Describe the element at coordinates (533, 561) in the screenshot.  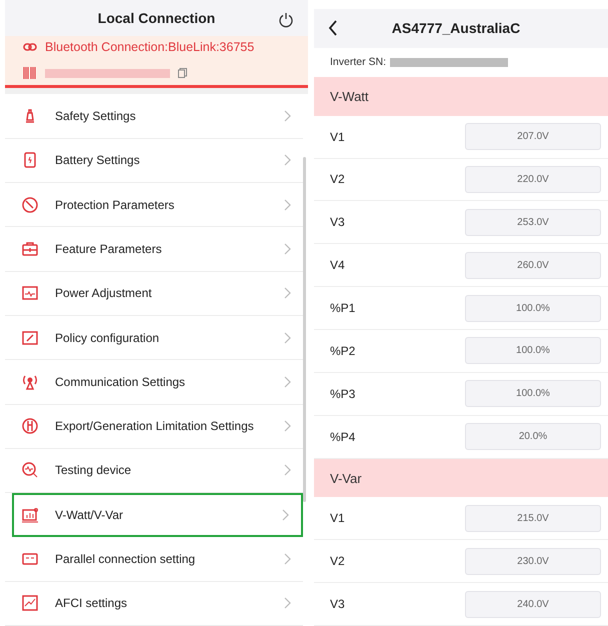
I see `value-field: 230.0V` at that location.